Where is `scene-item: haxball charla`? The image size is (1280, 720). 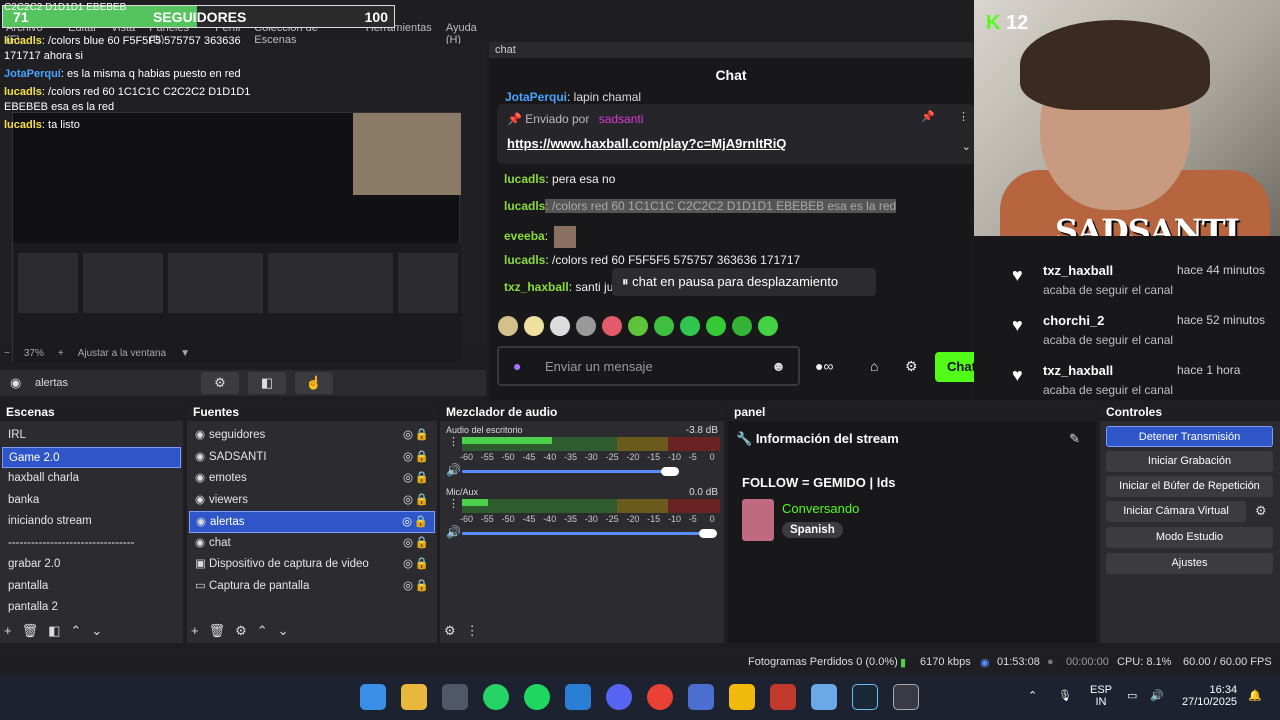
scene-item: haxball charla is located at coordinates (91, 479).